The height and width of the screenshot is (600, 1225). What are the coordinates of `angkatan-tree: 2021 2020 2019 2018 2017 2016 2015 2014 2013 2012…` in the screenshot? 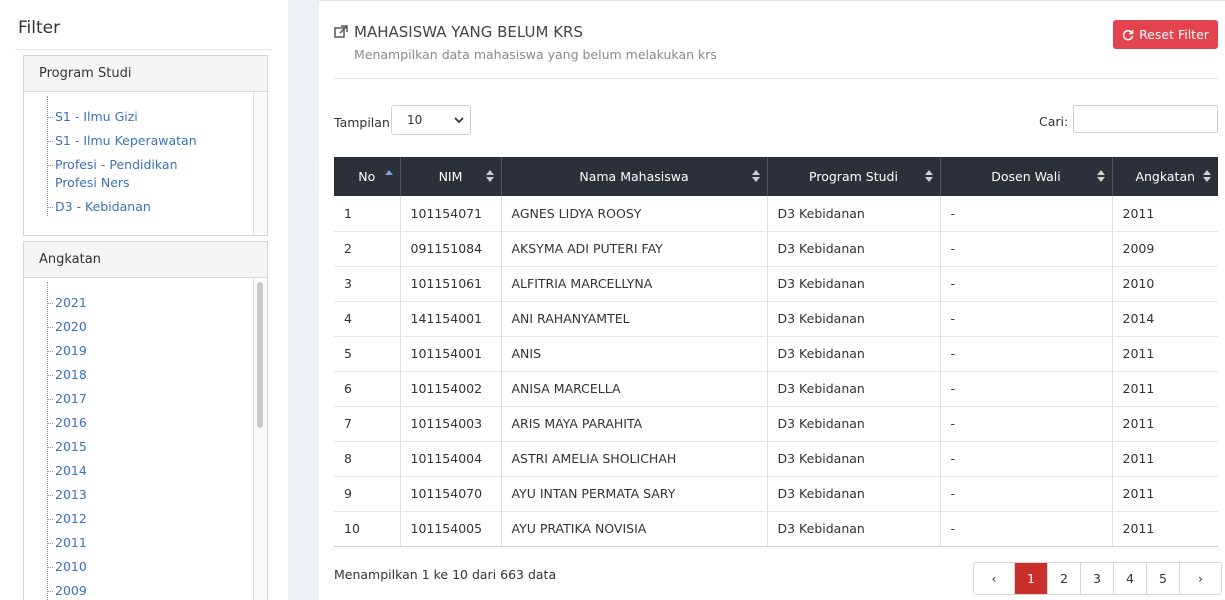 It's located at (157, 439).